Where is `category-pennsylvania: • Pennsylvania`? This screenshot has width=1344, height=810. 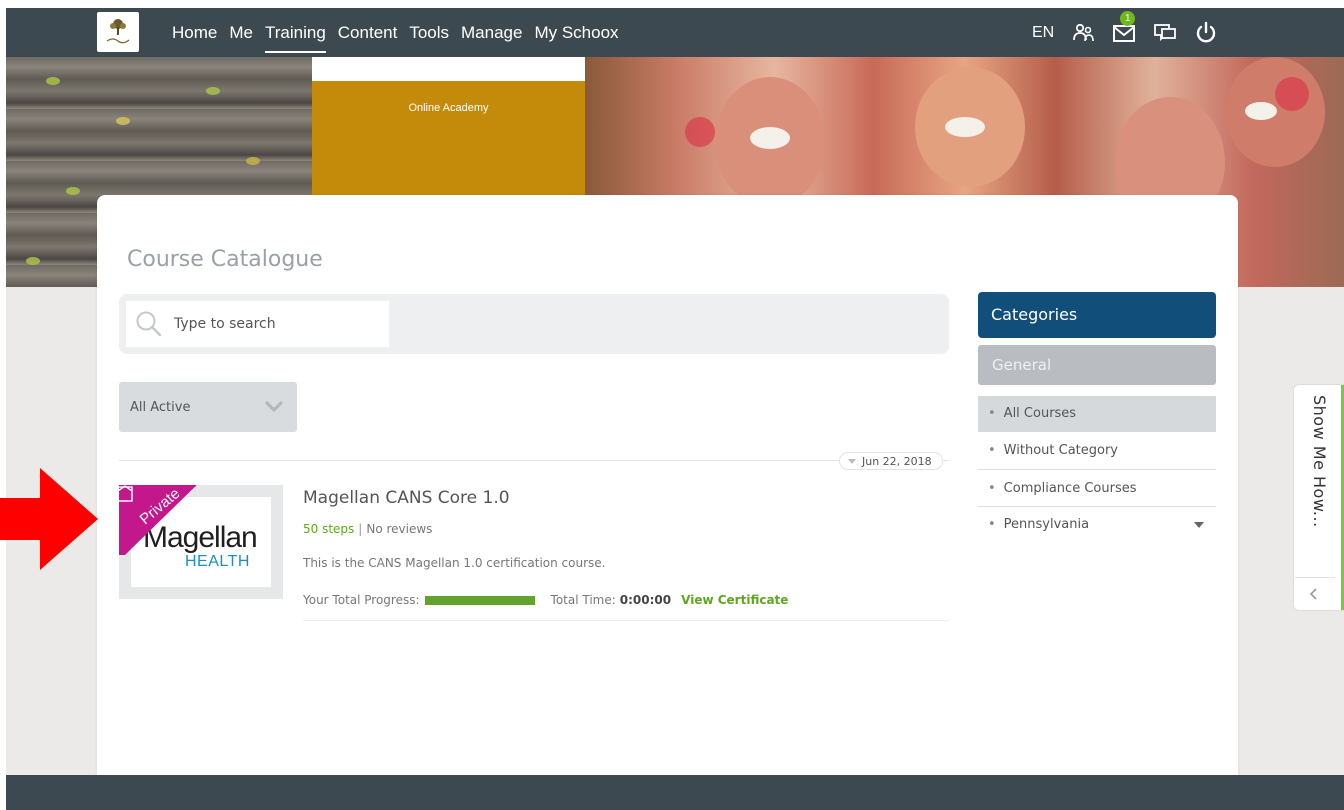
category-pennsylvania: • Pennsylvania is located at coordinates (1097, 525).